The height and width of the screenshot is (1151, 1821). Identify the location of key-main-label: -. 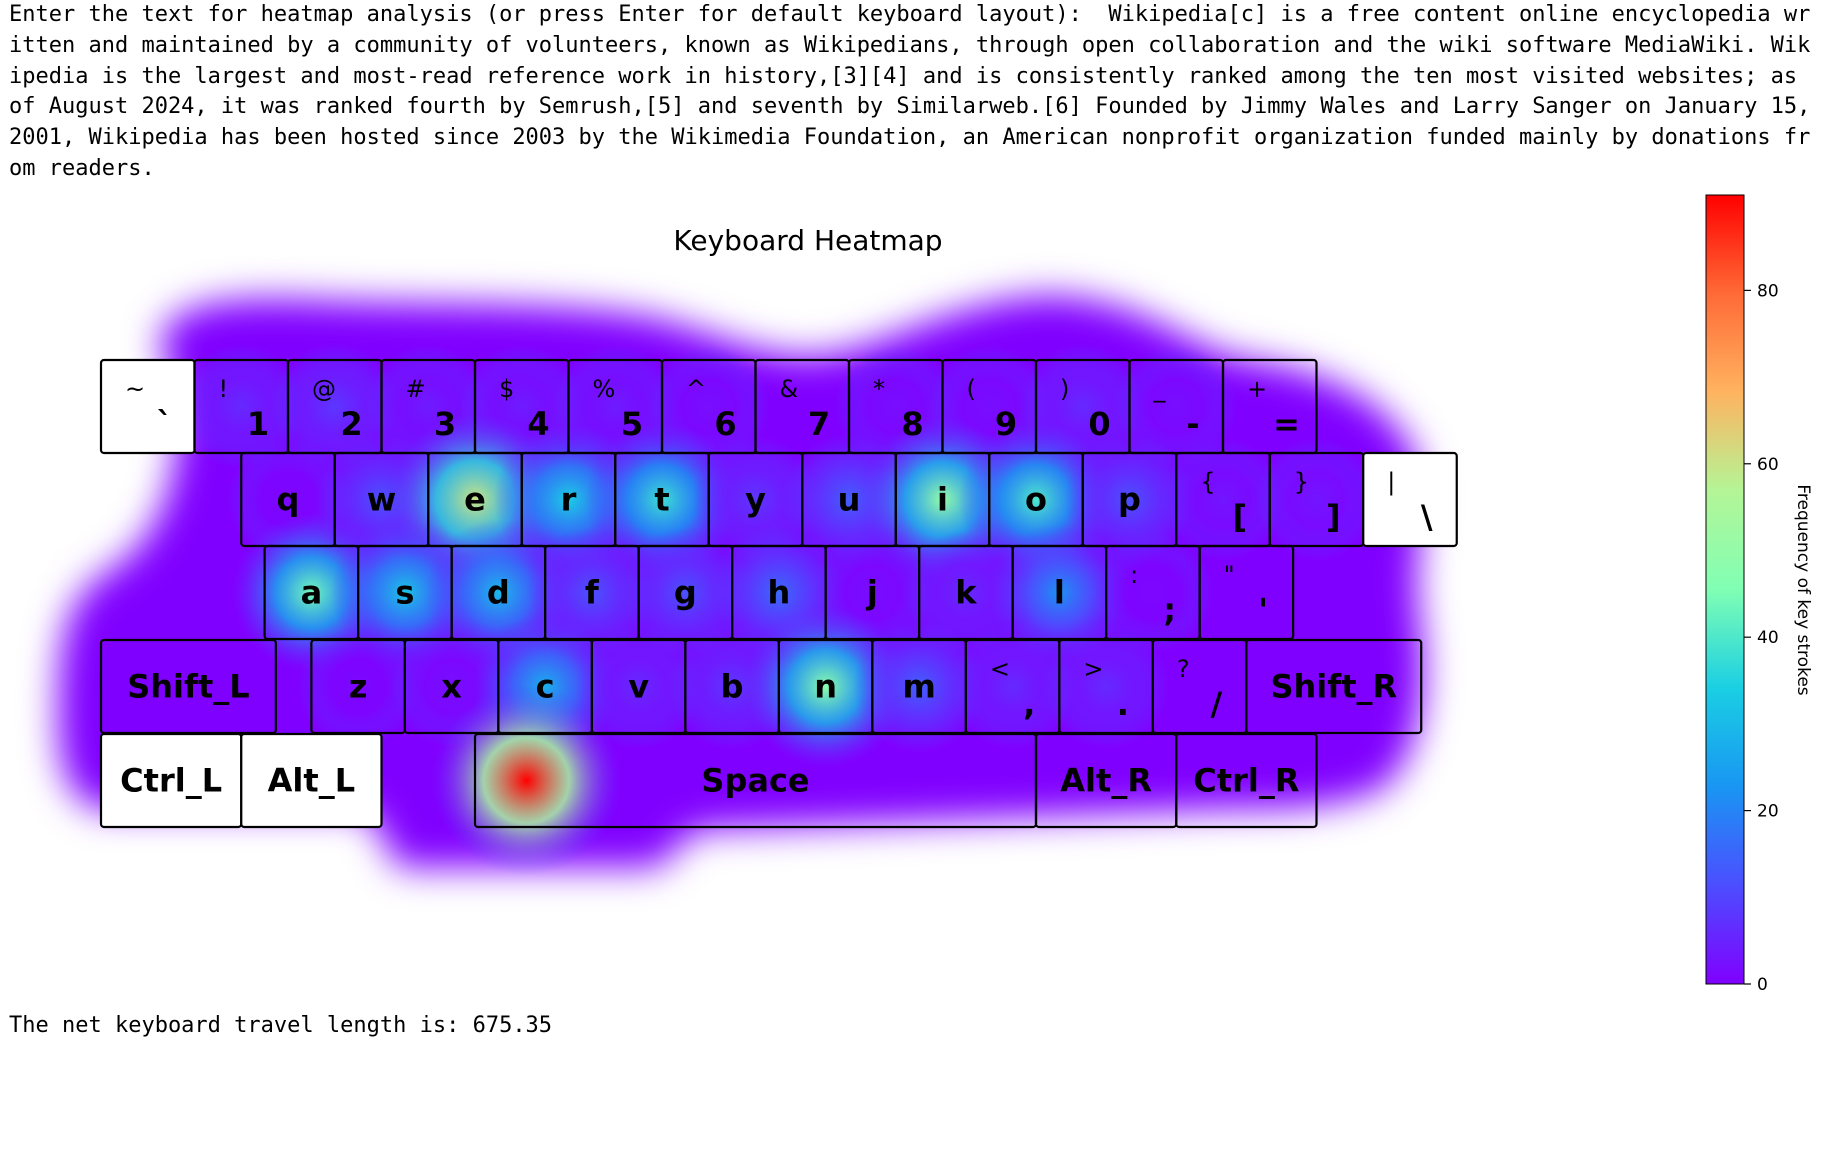
(1192, 424).